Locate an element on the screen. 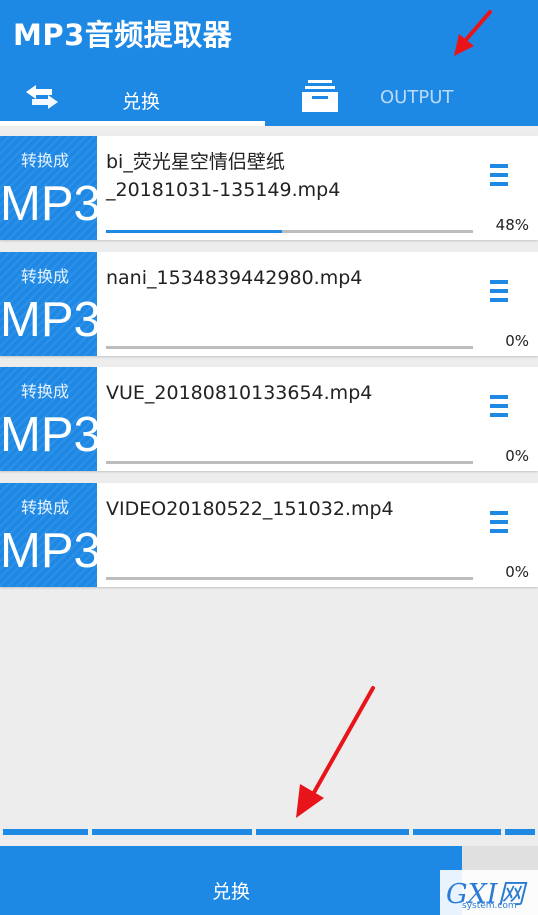  swap-icon is located at coordinates (42, 97).